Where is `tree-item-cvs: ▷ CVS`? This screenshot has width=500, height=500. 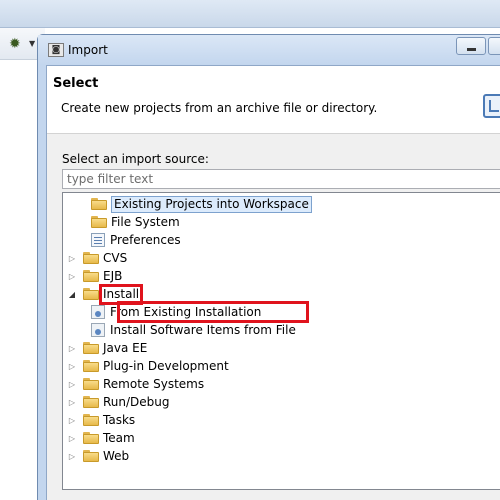 tree-item-cvs: ▷ CVS is located at coordinates (97, 258).